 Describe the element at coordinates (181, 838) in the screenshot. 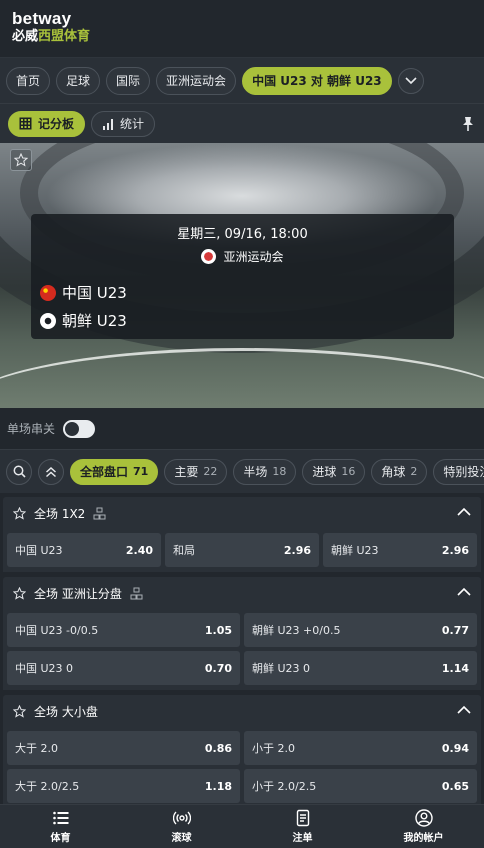

I see `nav-label: 滚球` at that location.